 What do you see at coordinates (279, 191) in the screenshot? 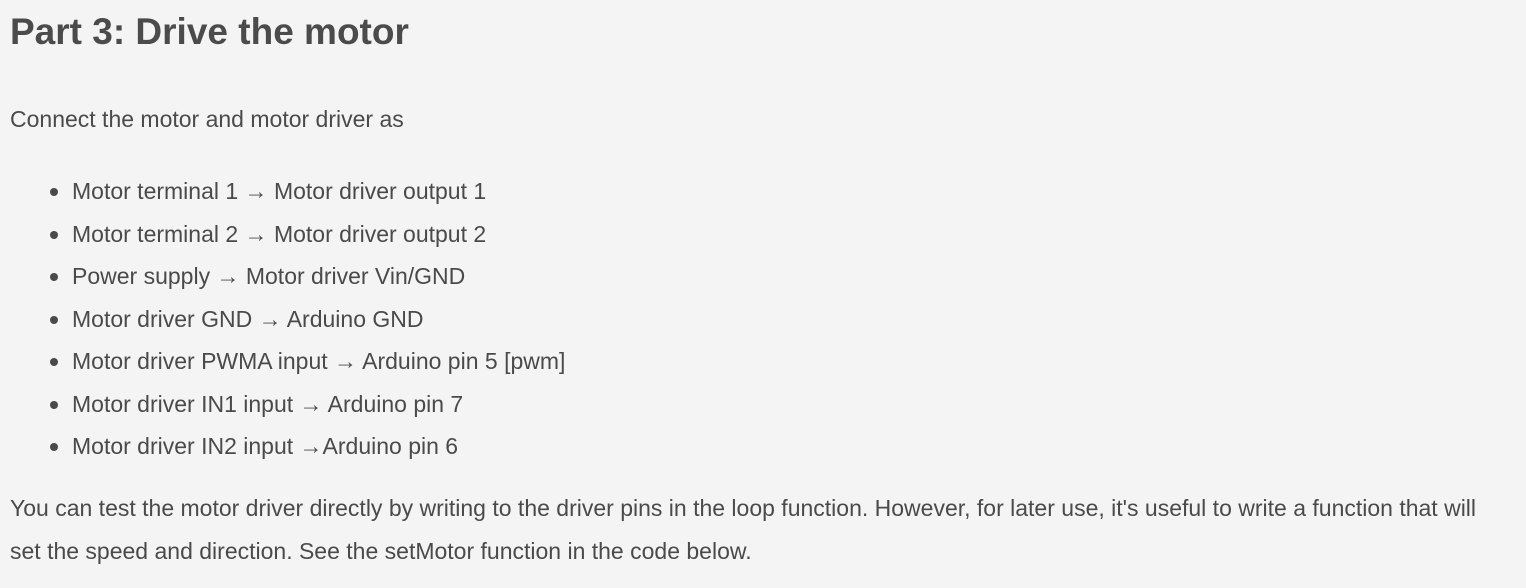
I see `list-item-text: Motor terminal 1 → Motor driver output 1` at bounding box center [279, 191].